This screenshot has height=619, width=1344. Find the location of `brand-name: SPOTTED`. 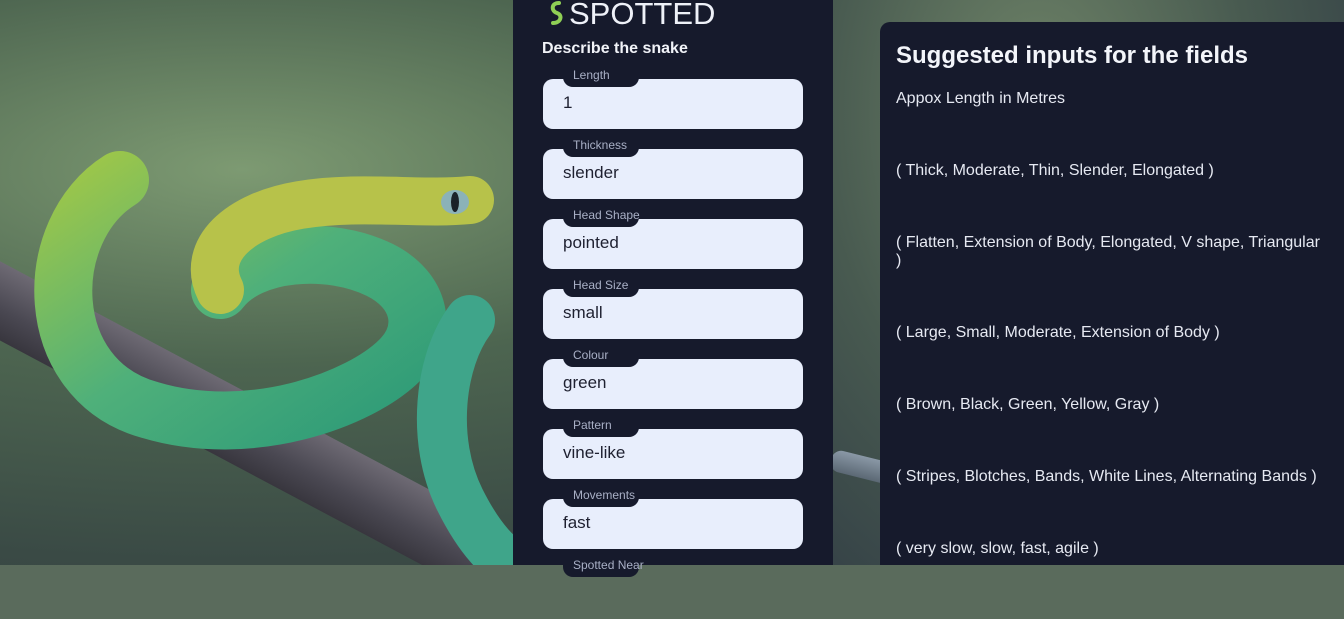

brand-name: SPOTTED is located at coordinates (642, 15).